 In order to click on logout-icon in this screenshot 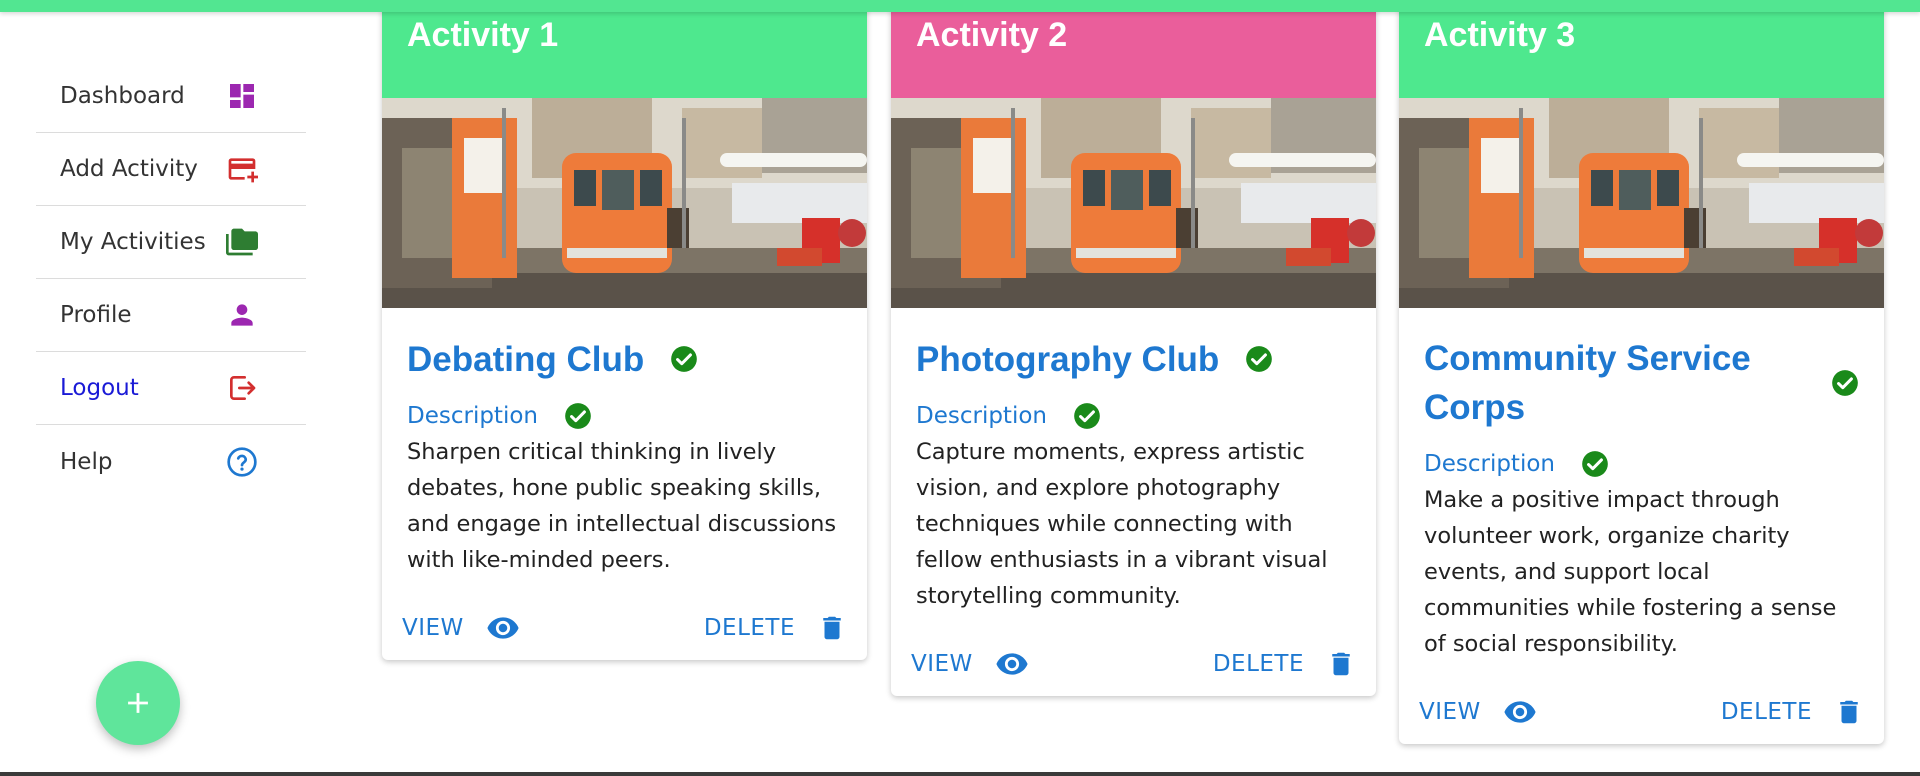, I will do `click(242, 388)`.